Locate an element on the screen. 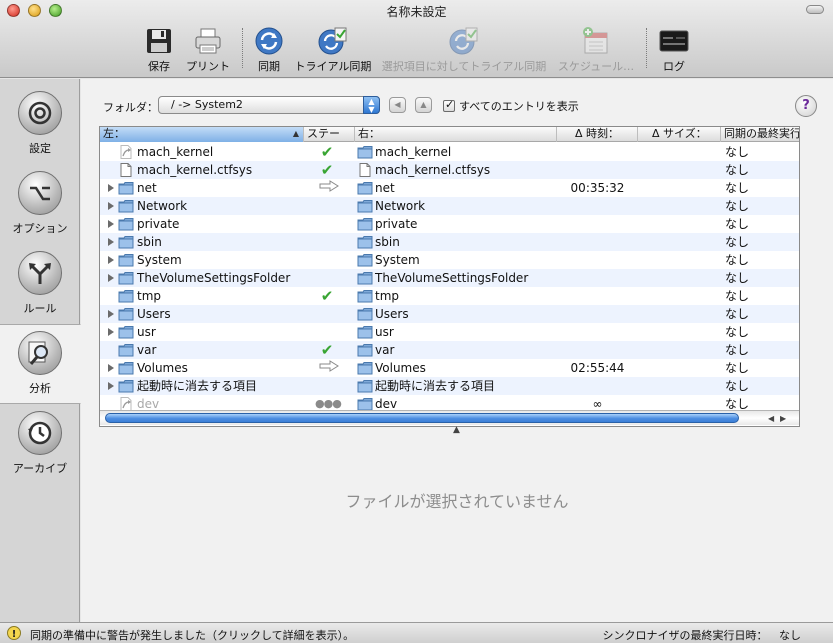  folder-label: フォルダ： is located at coordinates (130, 107).